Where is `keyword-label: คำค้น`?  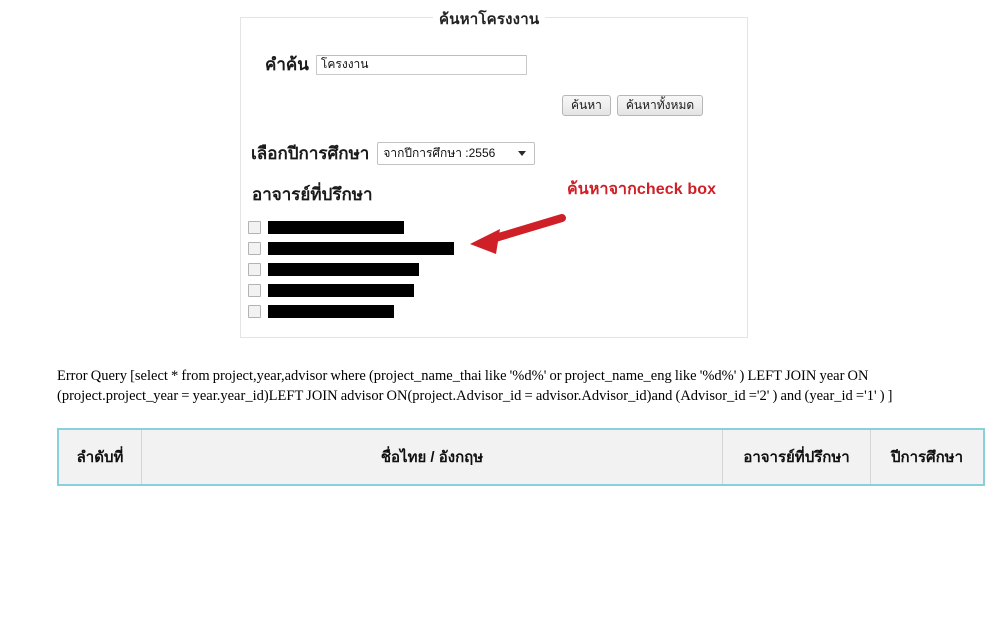 keyword-label: คำค้น is located at coordinates (287, 64).